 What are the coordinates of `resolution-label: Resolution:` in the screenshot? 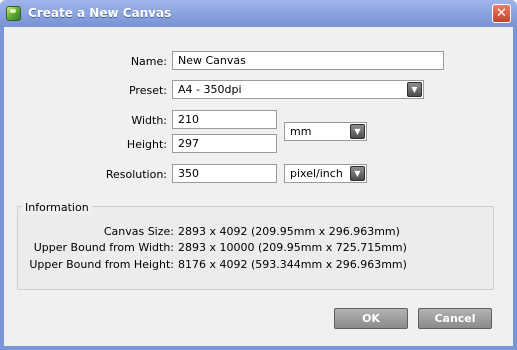 It's located at (136, 174).